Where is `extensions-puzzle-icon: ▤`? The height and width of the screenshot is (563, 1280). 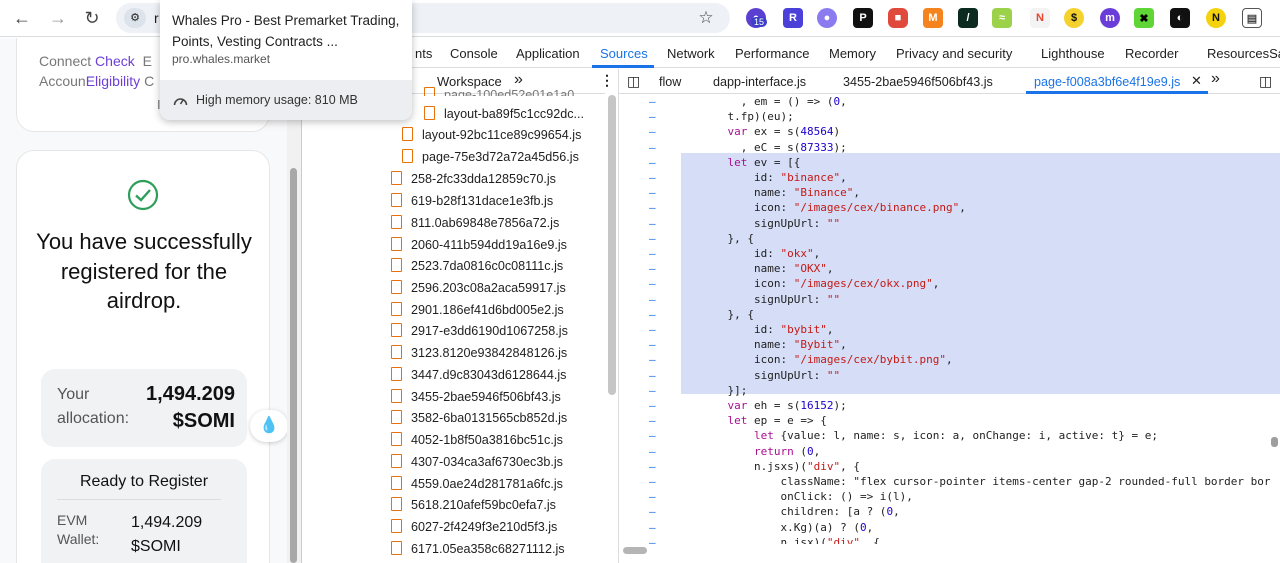 extensions-puzzle-icon: ▤ is located at coordinates (1252, 18).